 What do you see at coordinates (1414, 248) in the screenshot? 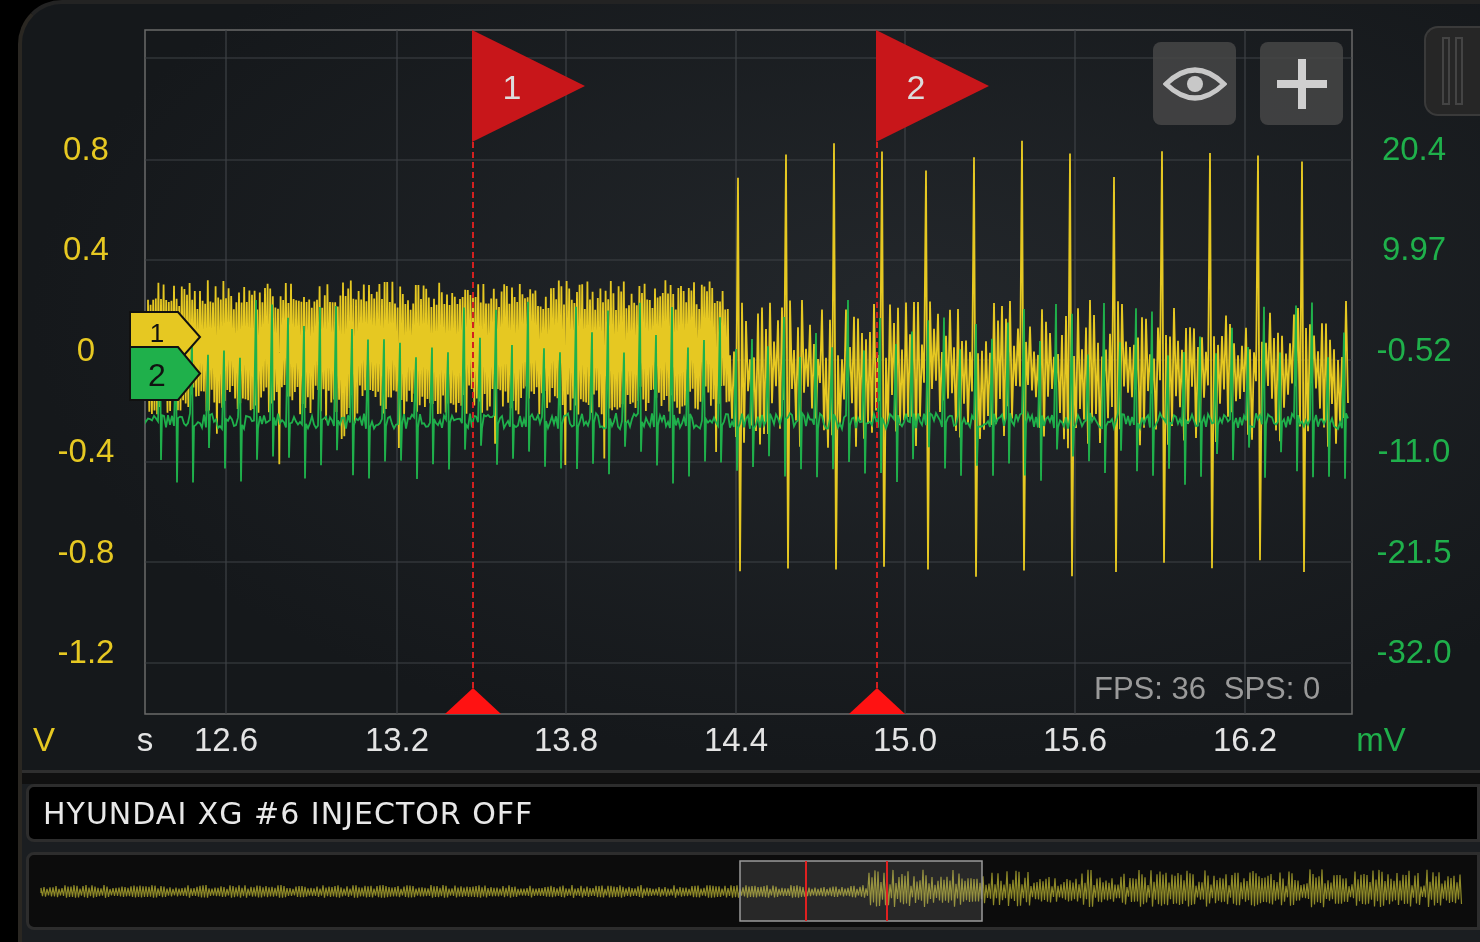
I see `millivolt-tick-label: 9.97` at bounding box center [1414, 248].